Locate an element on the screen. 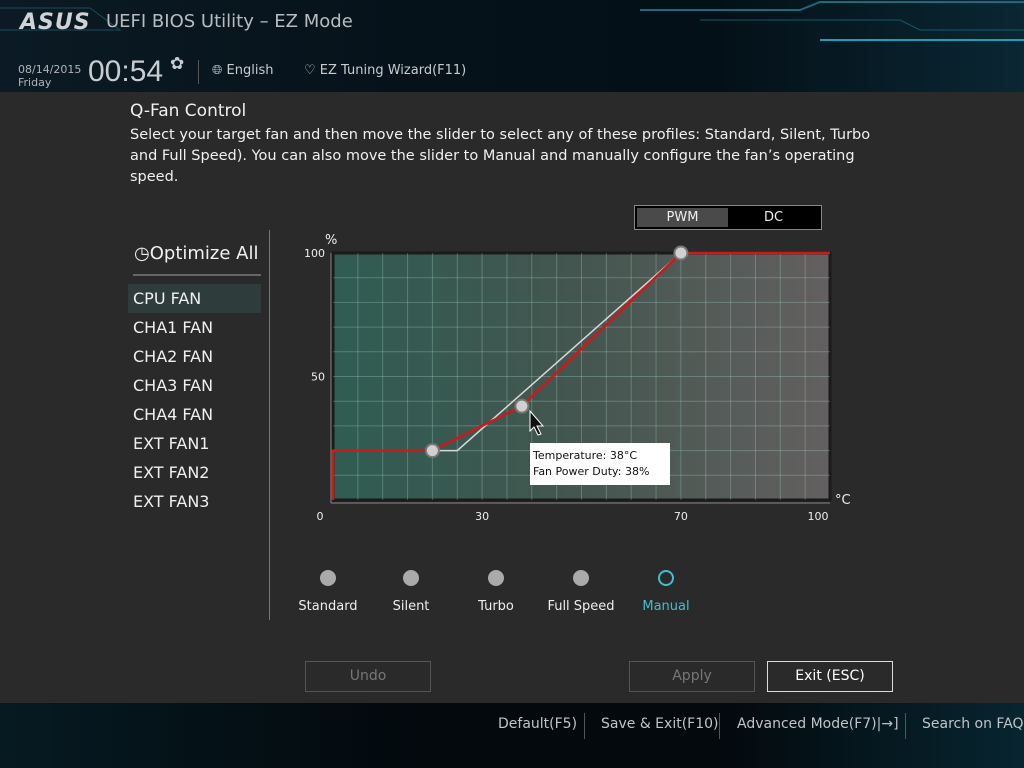  y-tick-label: 50 is located at coordinates (318, 377).